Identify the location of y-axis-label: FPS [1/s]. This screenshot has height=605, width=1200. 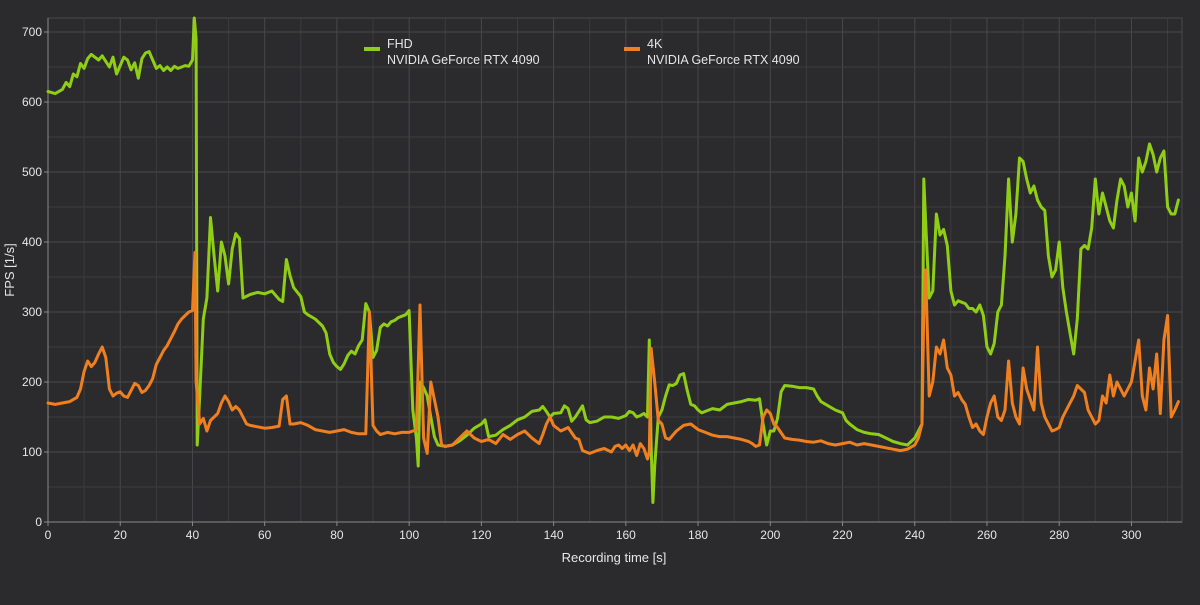
(9, 269).